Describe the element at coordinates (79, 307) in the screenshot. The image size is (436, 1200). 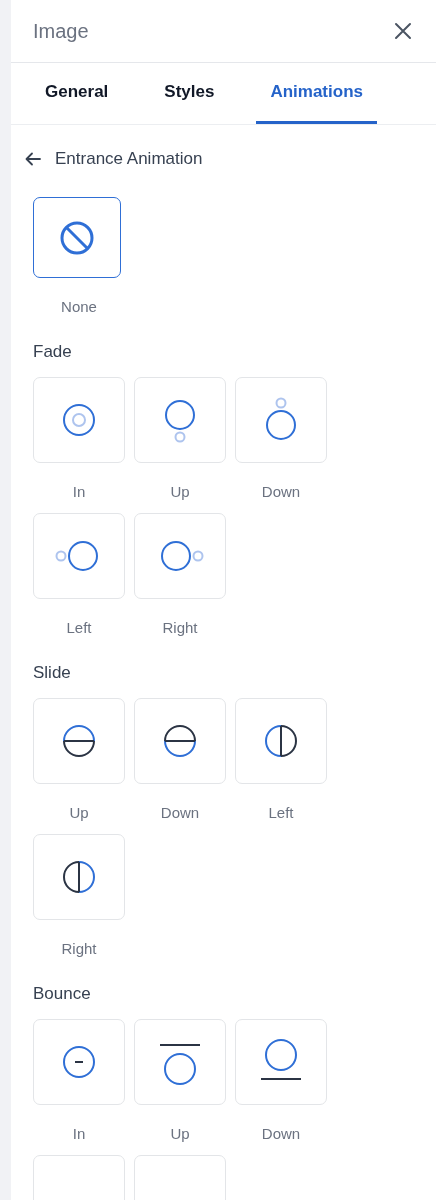
I see `option-label: None` at that location.